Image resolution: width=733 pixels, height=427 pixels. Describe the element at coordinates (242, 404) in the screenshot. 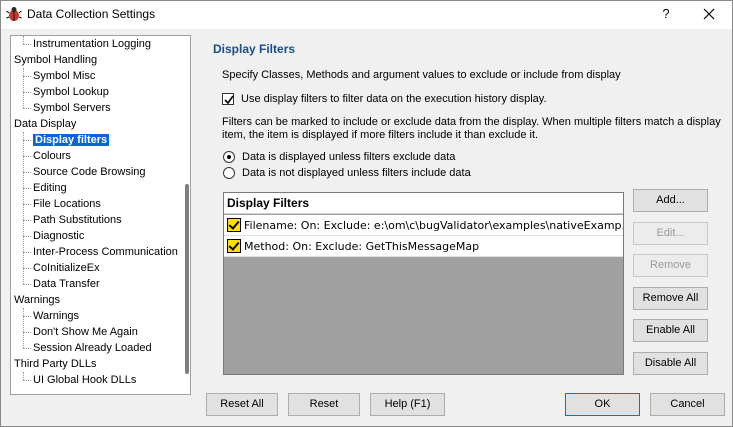

I see `reset-all-button: Reset All` at that location.